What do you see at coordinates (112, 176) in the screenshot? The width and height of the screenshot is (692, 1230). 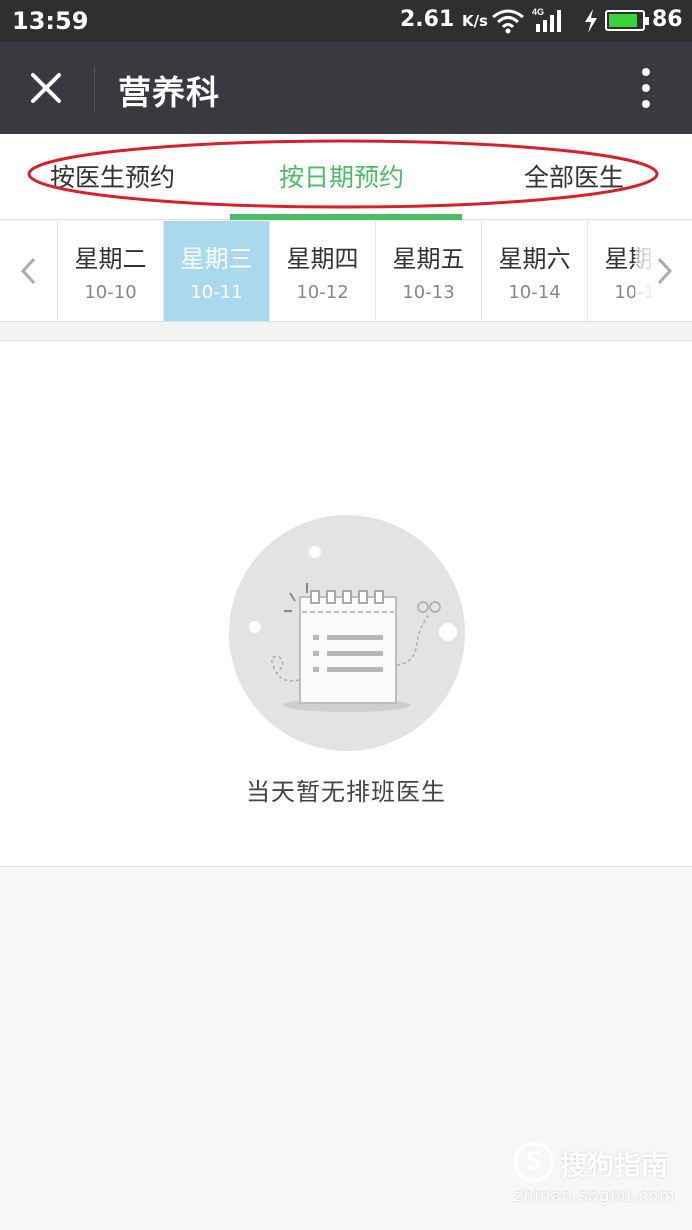 I see `tab-by-doctor: 按医生预约` at bounding box center [112, 176].